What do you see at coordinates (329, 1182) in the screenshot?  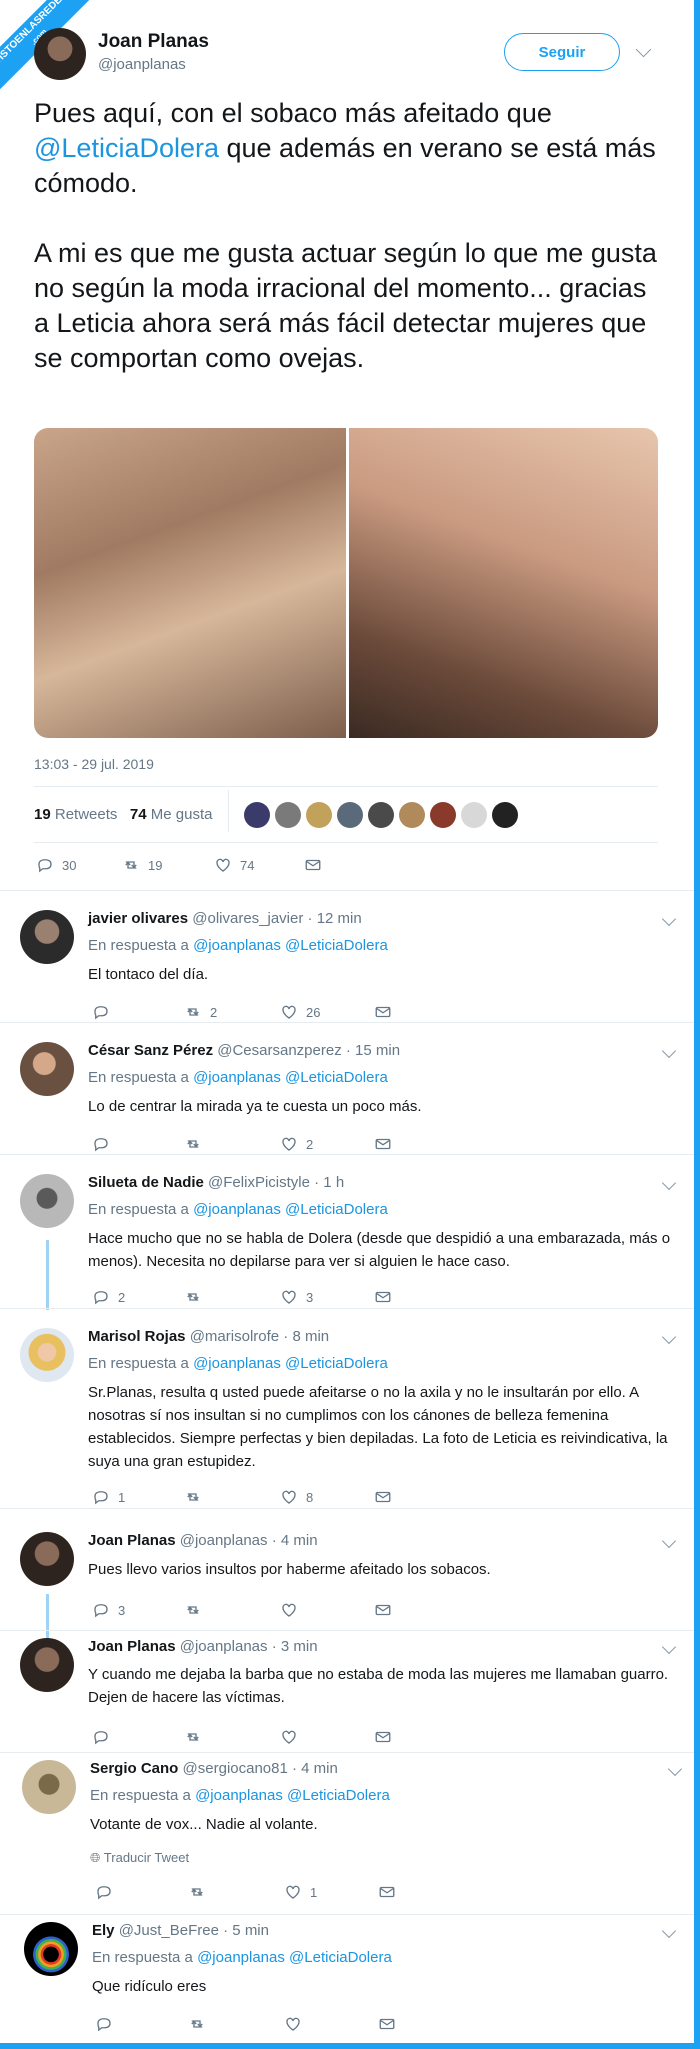 I see `reply-time: · 1 h` at bounding box center [329, 1182].